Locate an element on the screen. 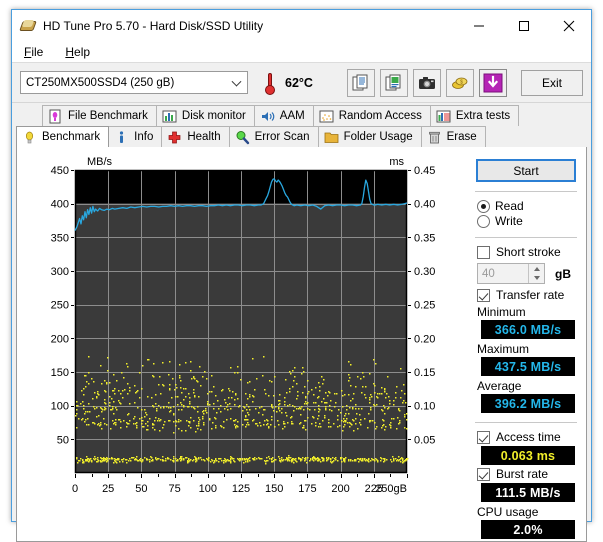 The image size is (603, 542). radio-write-icon is located at coordinates (483, 221).